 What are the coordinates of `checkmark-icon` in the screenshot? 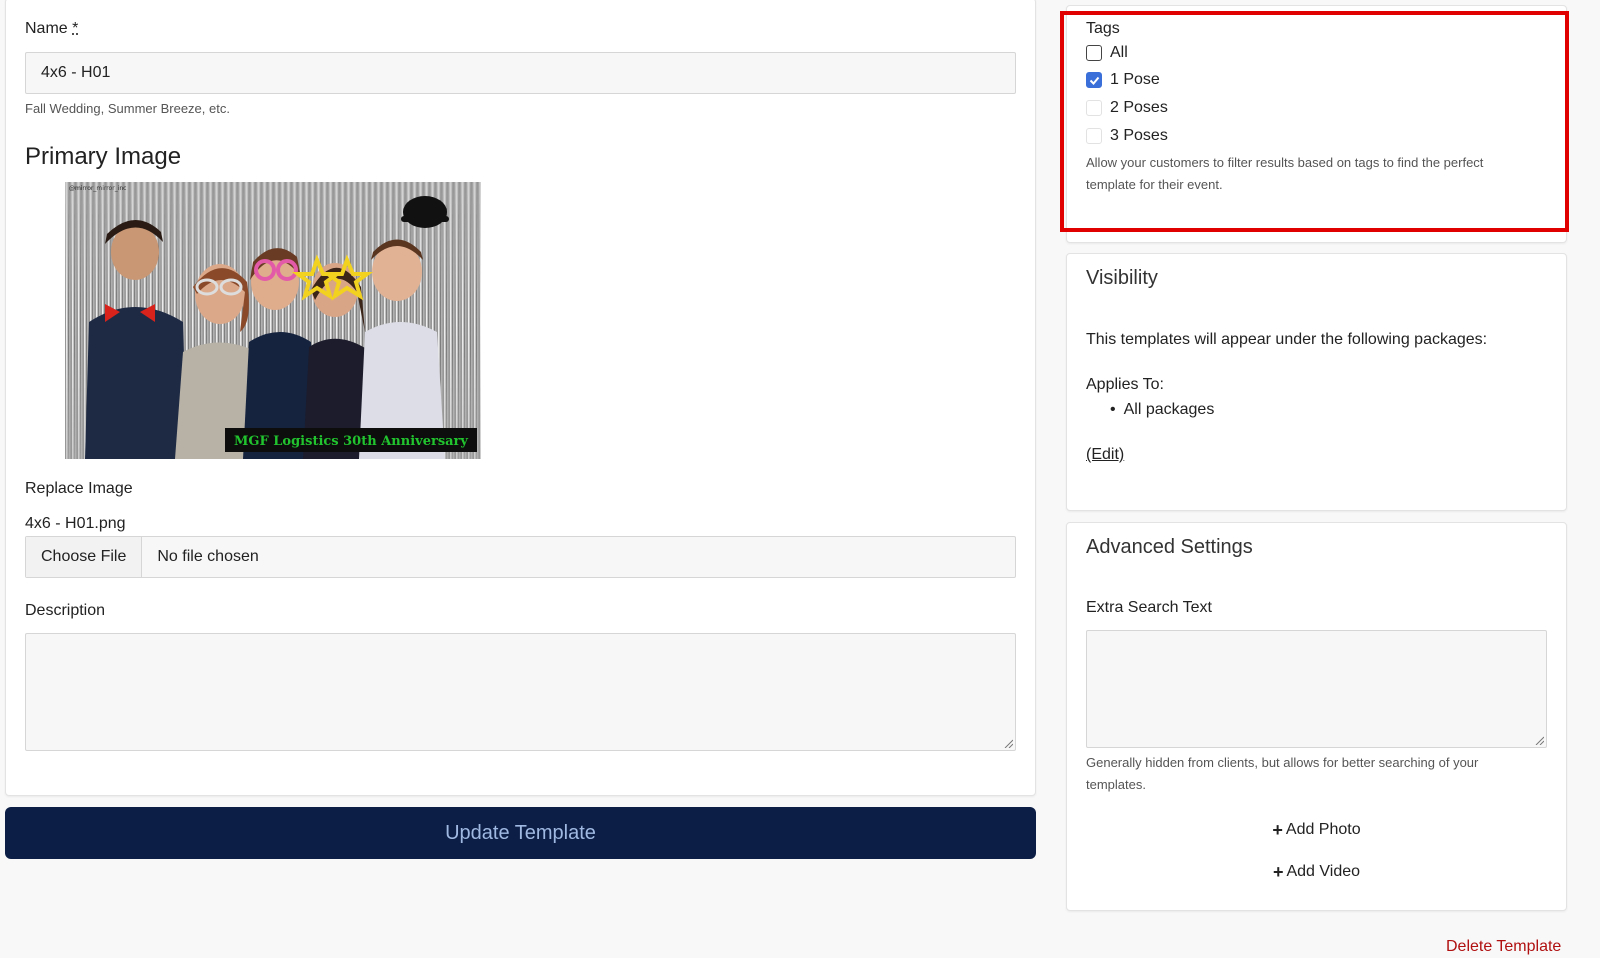 It's located at (1094, 80).